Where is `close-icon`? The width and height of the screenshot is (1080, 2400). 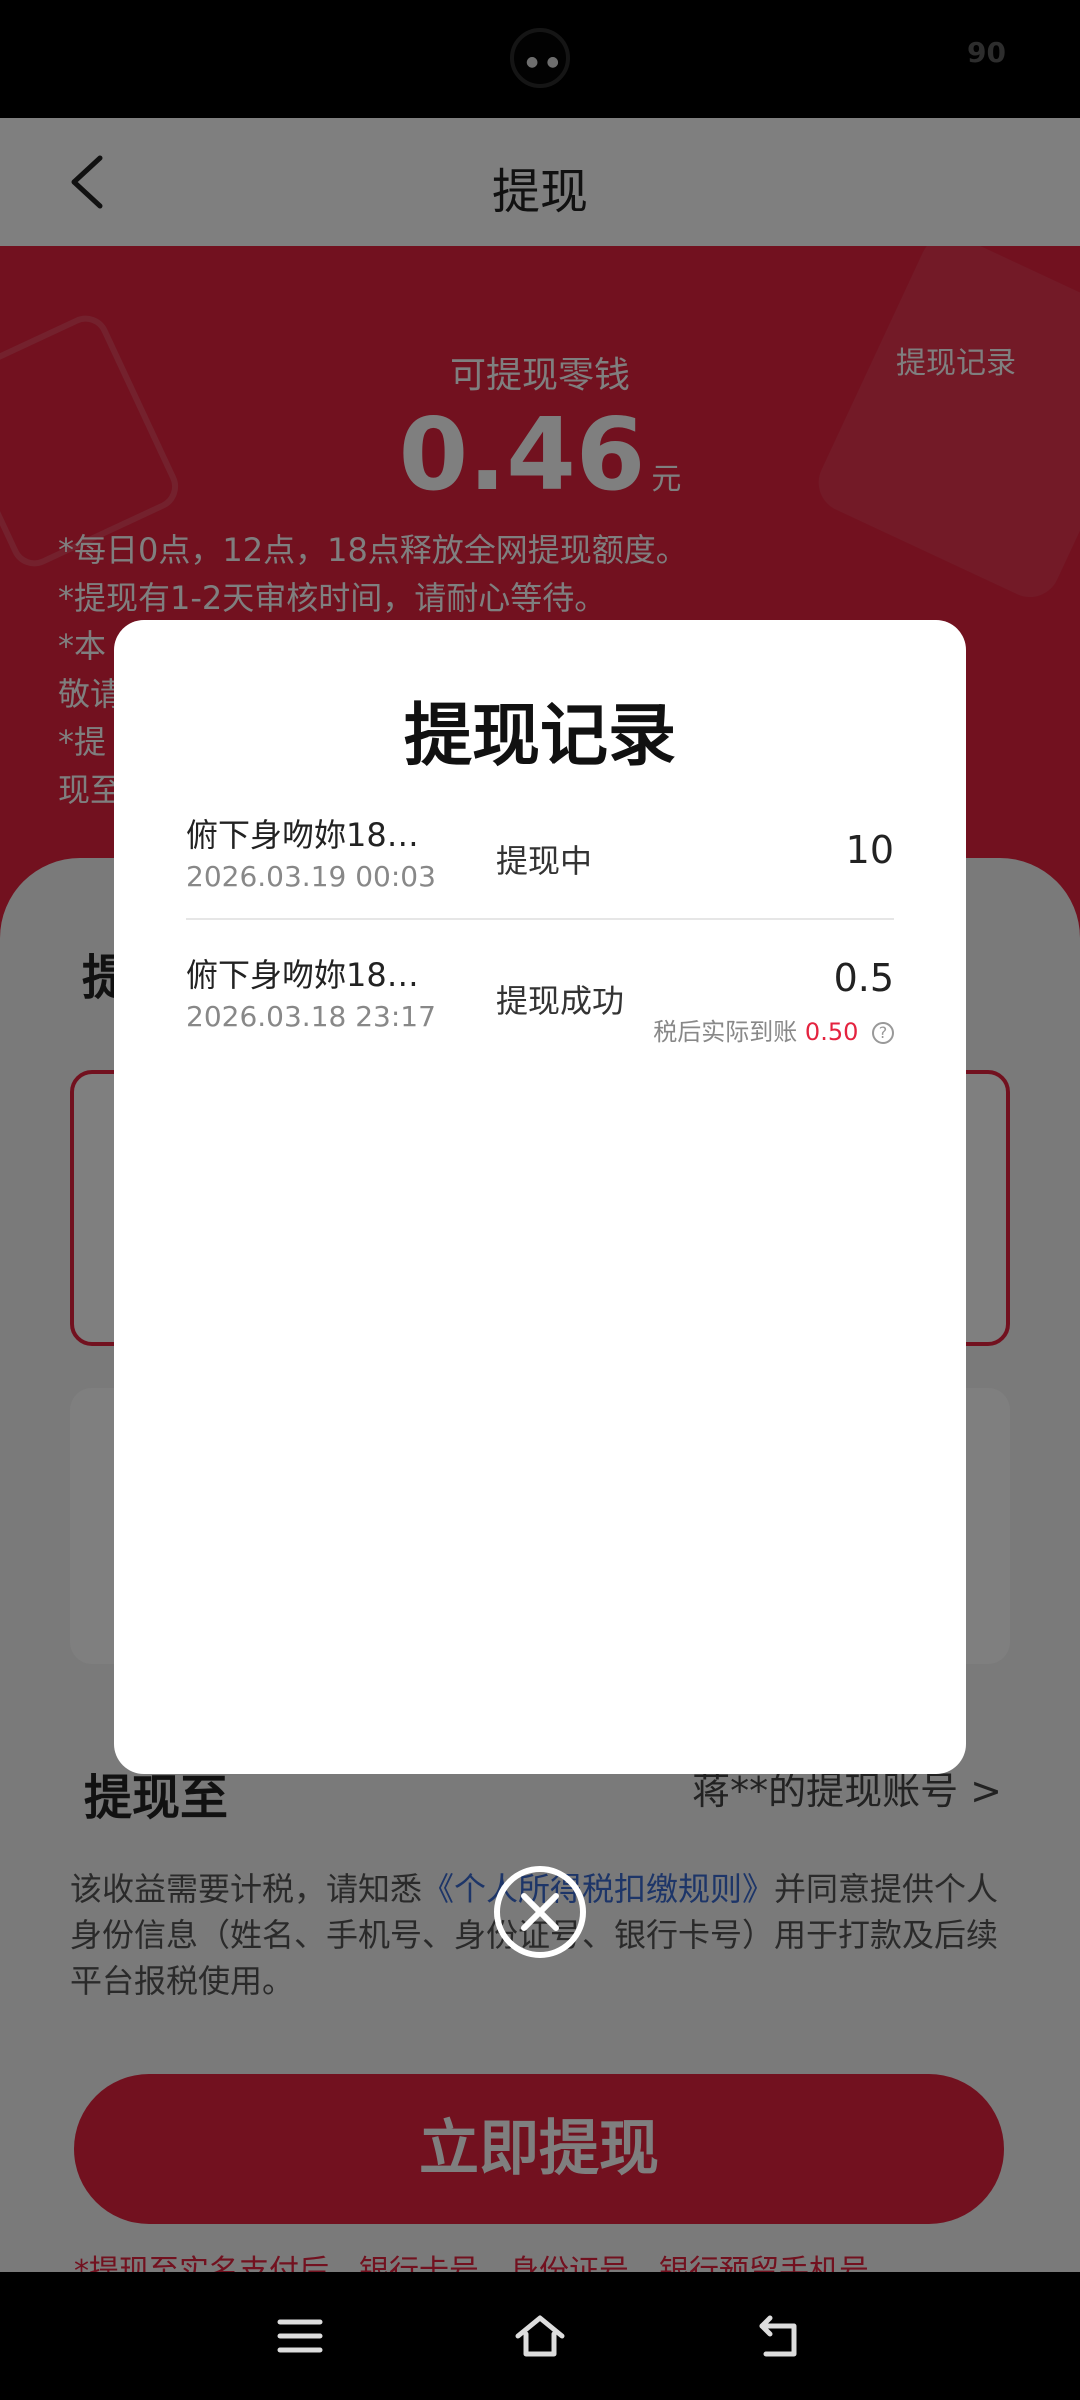 close-icon is located at coordinates (540, 1912).